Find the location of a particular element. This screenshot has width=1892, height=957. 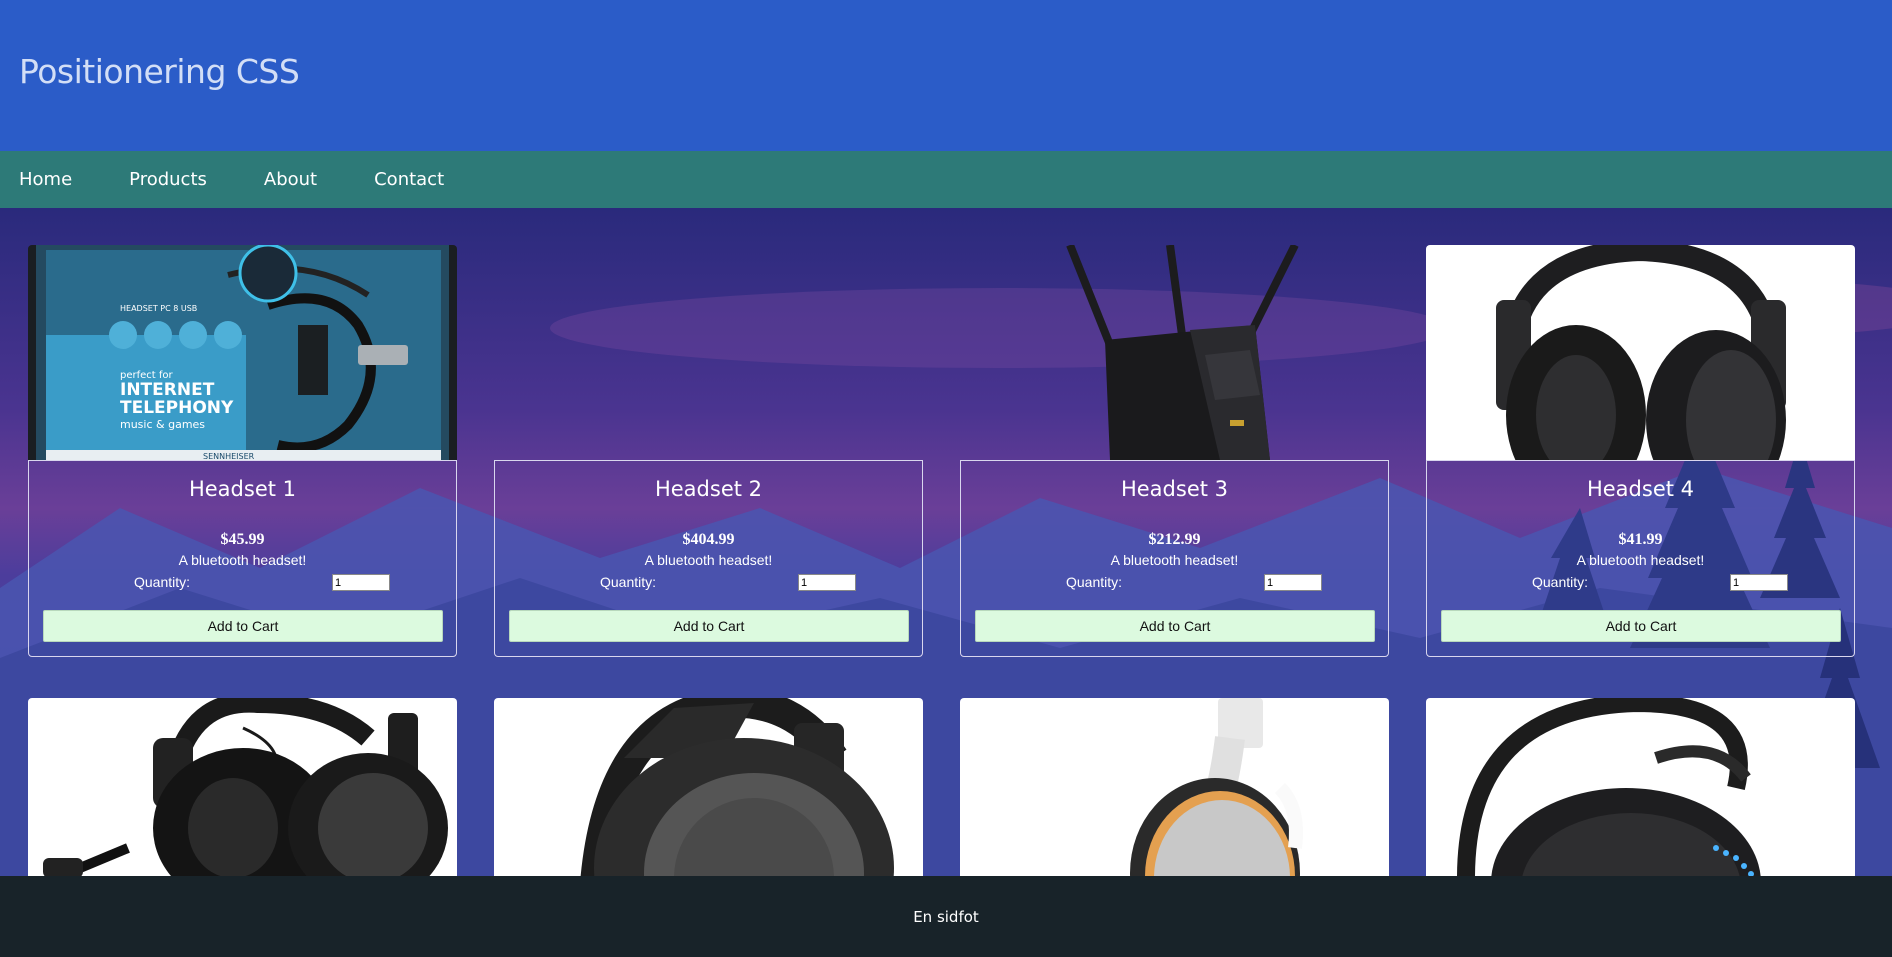

box-label-model: HEADSET PC 8 USB is located at coordinates (158, 308).